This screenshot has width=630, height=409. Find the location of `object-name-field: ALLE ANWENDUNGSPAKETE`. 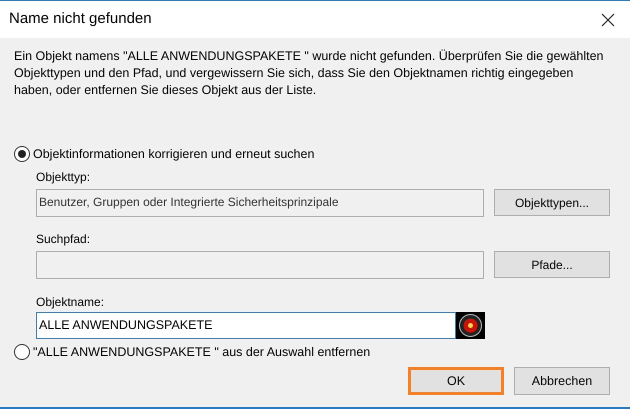

object-name-field: ALLE ANWENDUNGSPAKETE is located at coordinates (246, 325).